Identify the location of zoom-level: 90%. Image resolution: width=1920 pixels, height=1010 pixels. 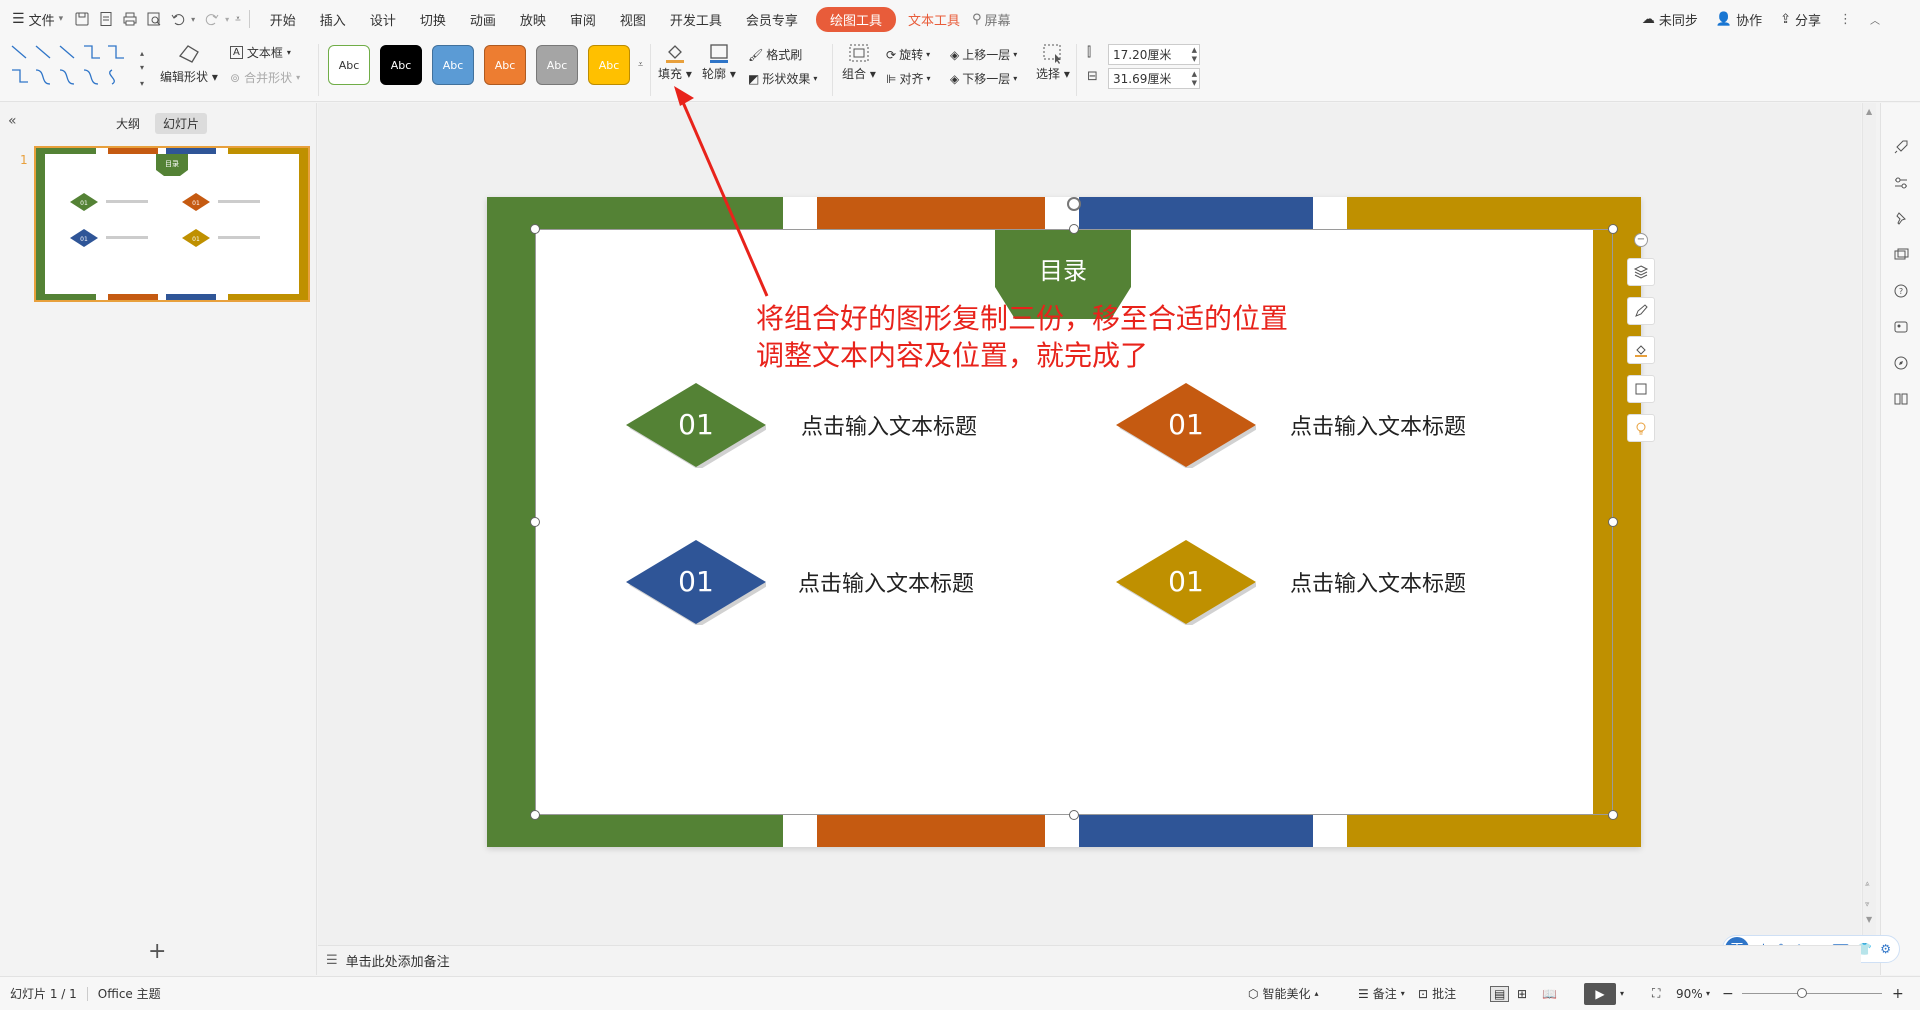
(1689, 994).